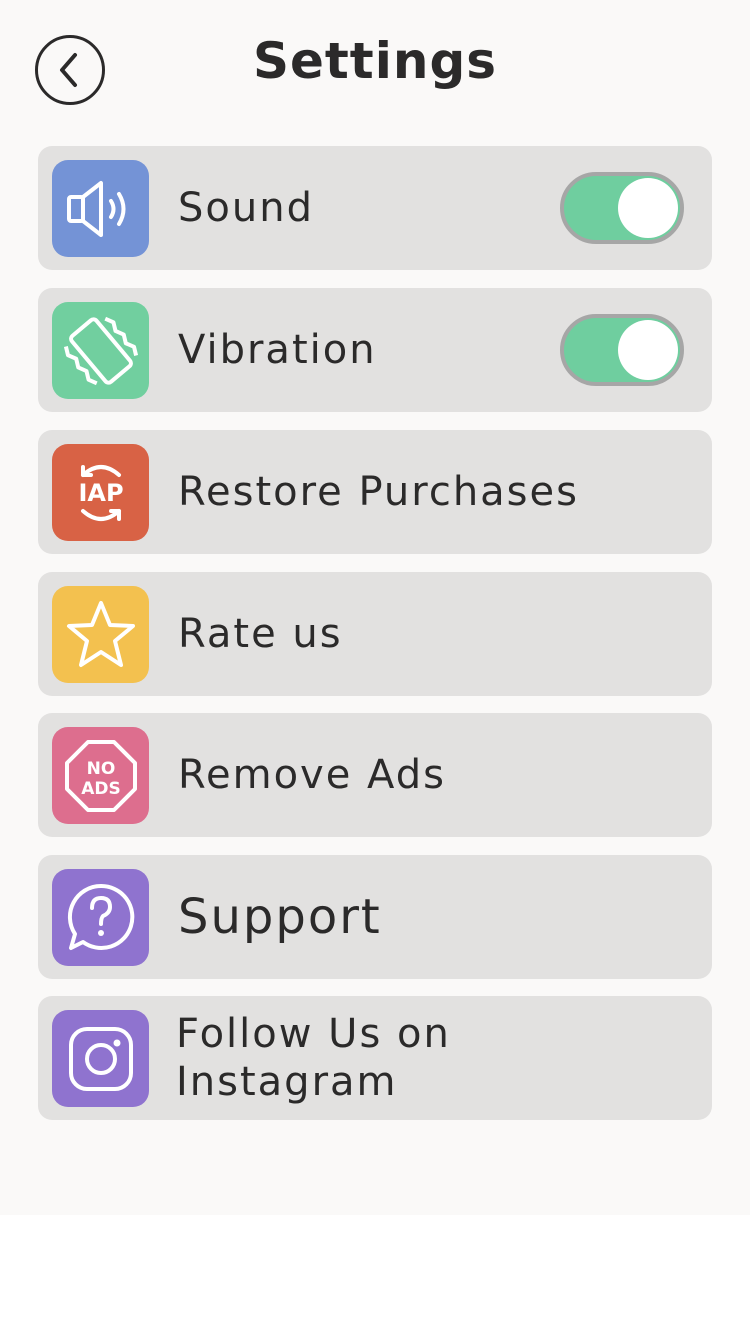 The image size is (750, 1334). Describe the element at coordinates (100, 1058) in the screenshot. I see `instagram-icon` at that location.